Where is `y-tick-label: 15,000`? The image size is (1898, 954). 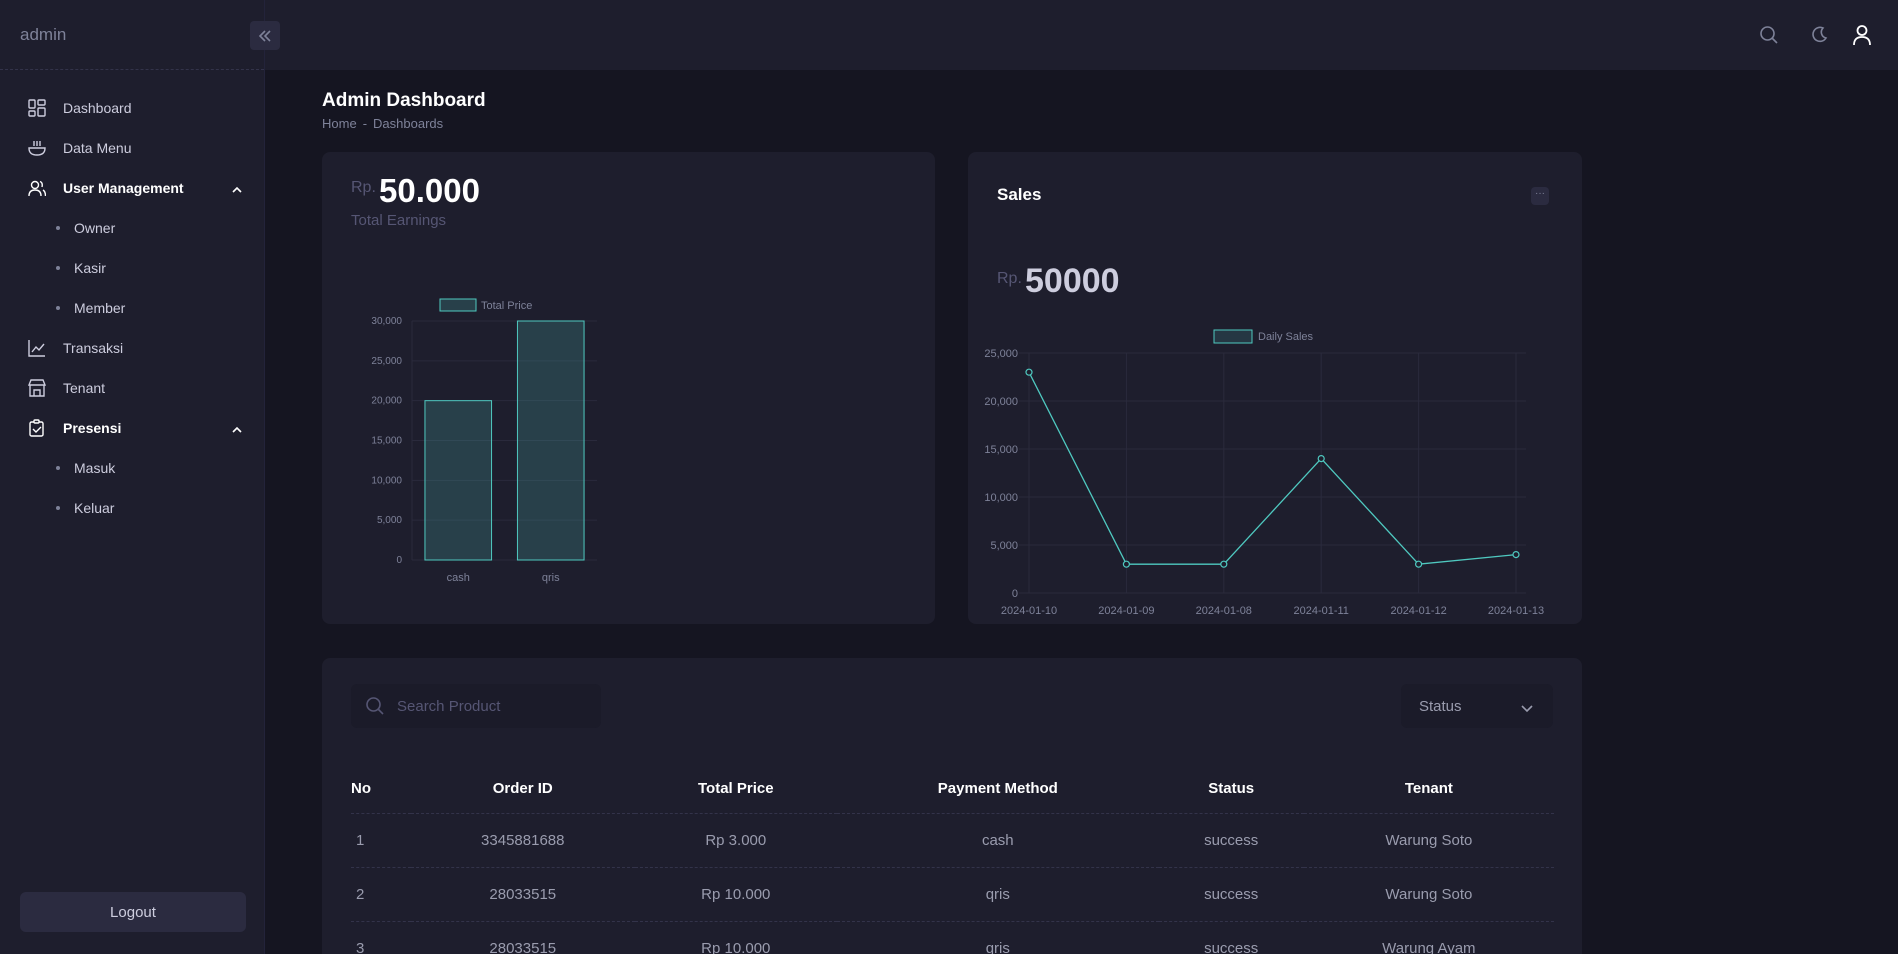 y-tick-label: 15,000 is located at coordinates (1001, 450).